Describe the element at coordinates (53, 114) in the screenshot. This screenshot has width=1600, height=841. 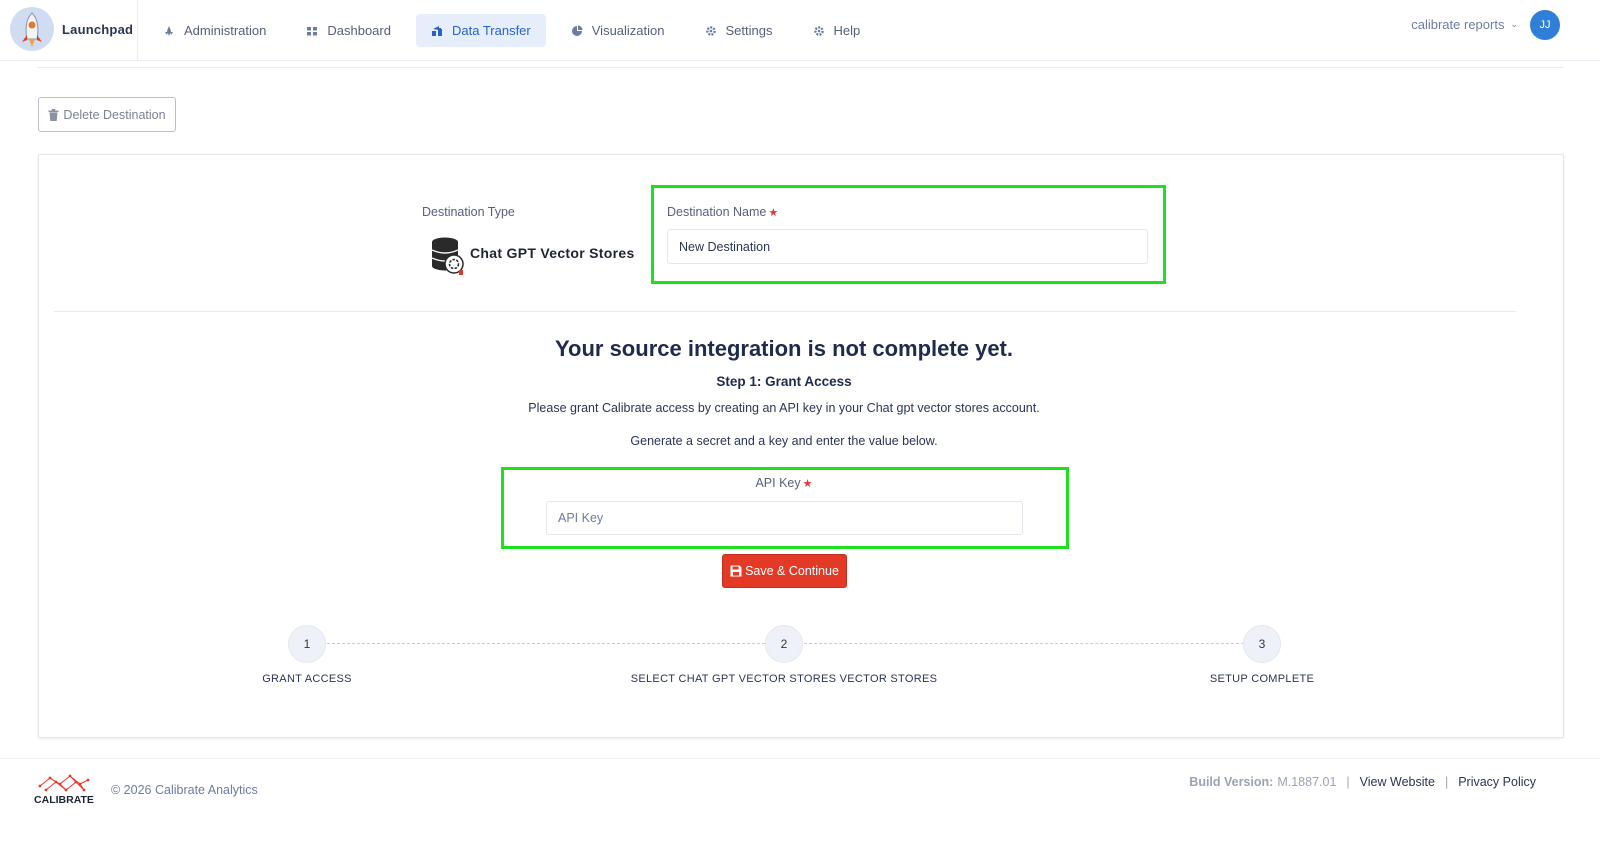
I see `trash-icon` at that location.